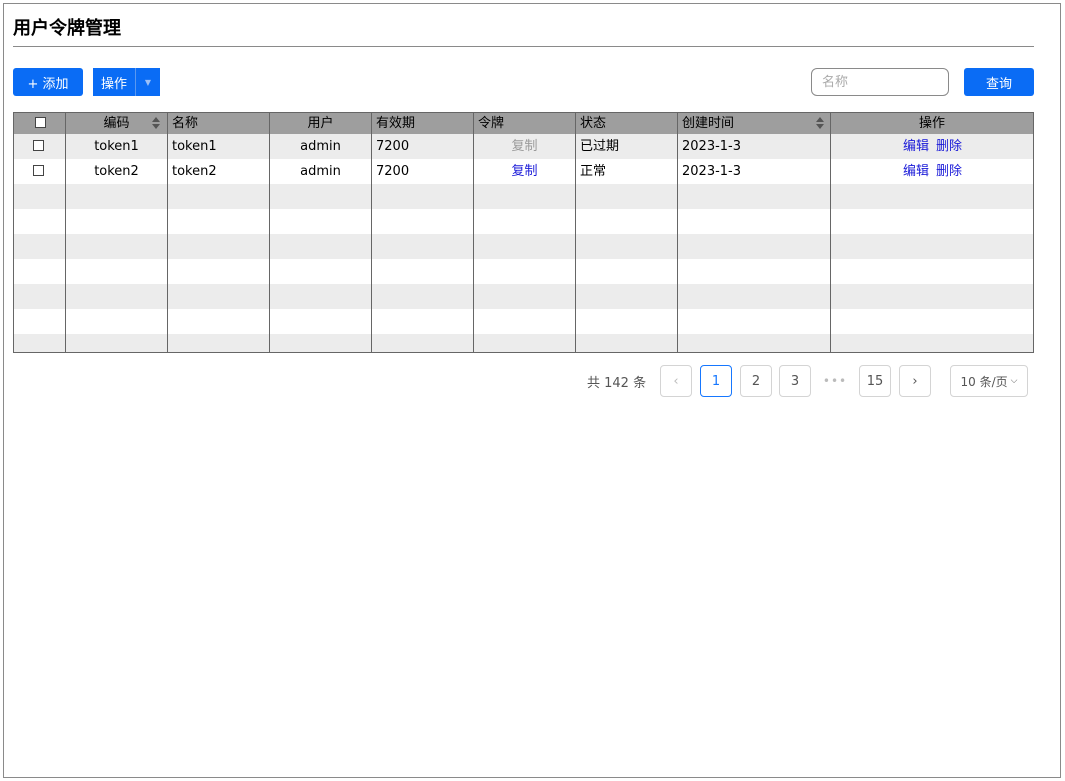 The image size is (1065, 781). I want to click on cell-name: token2, so click(194, 171).